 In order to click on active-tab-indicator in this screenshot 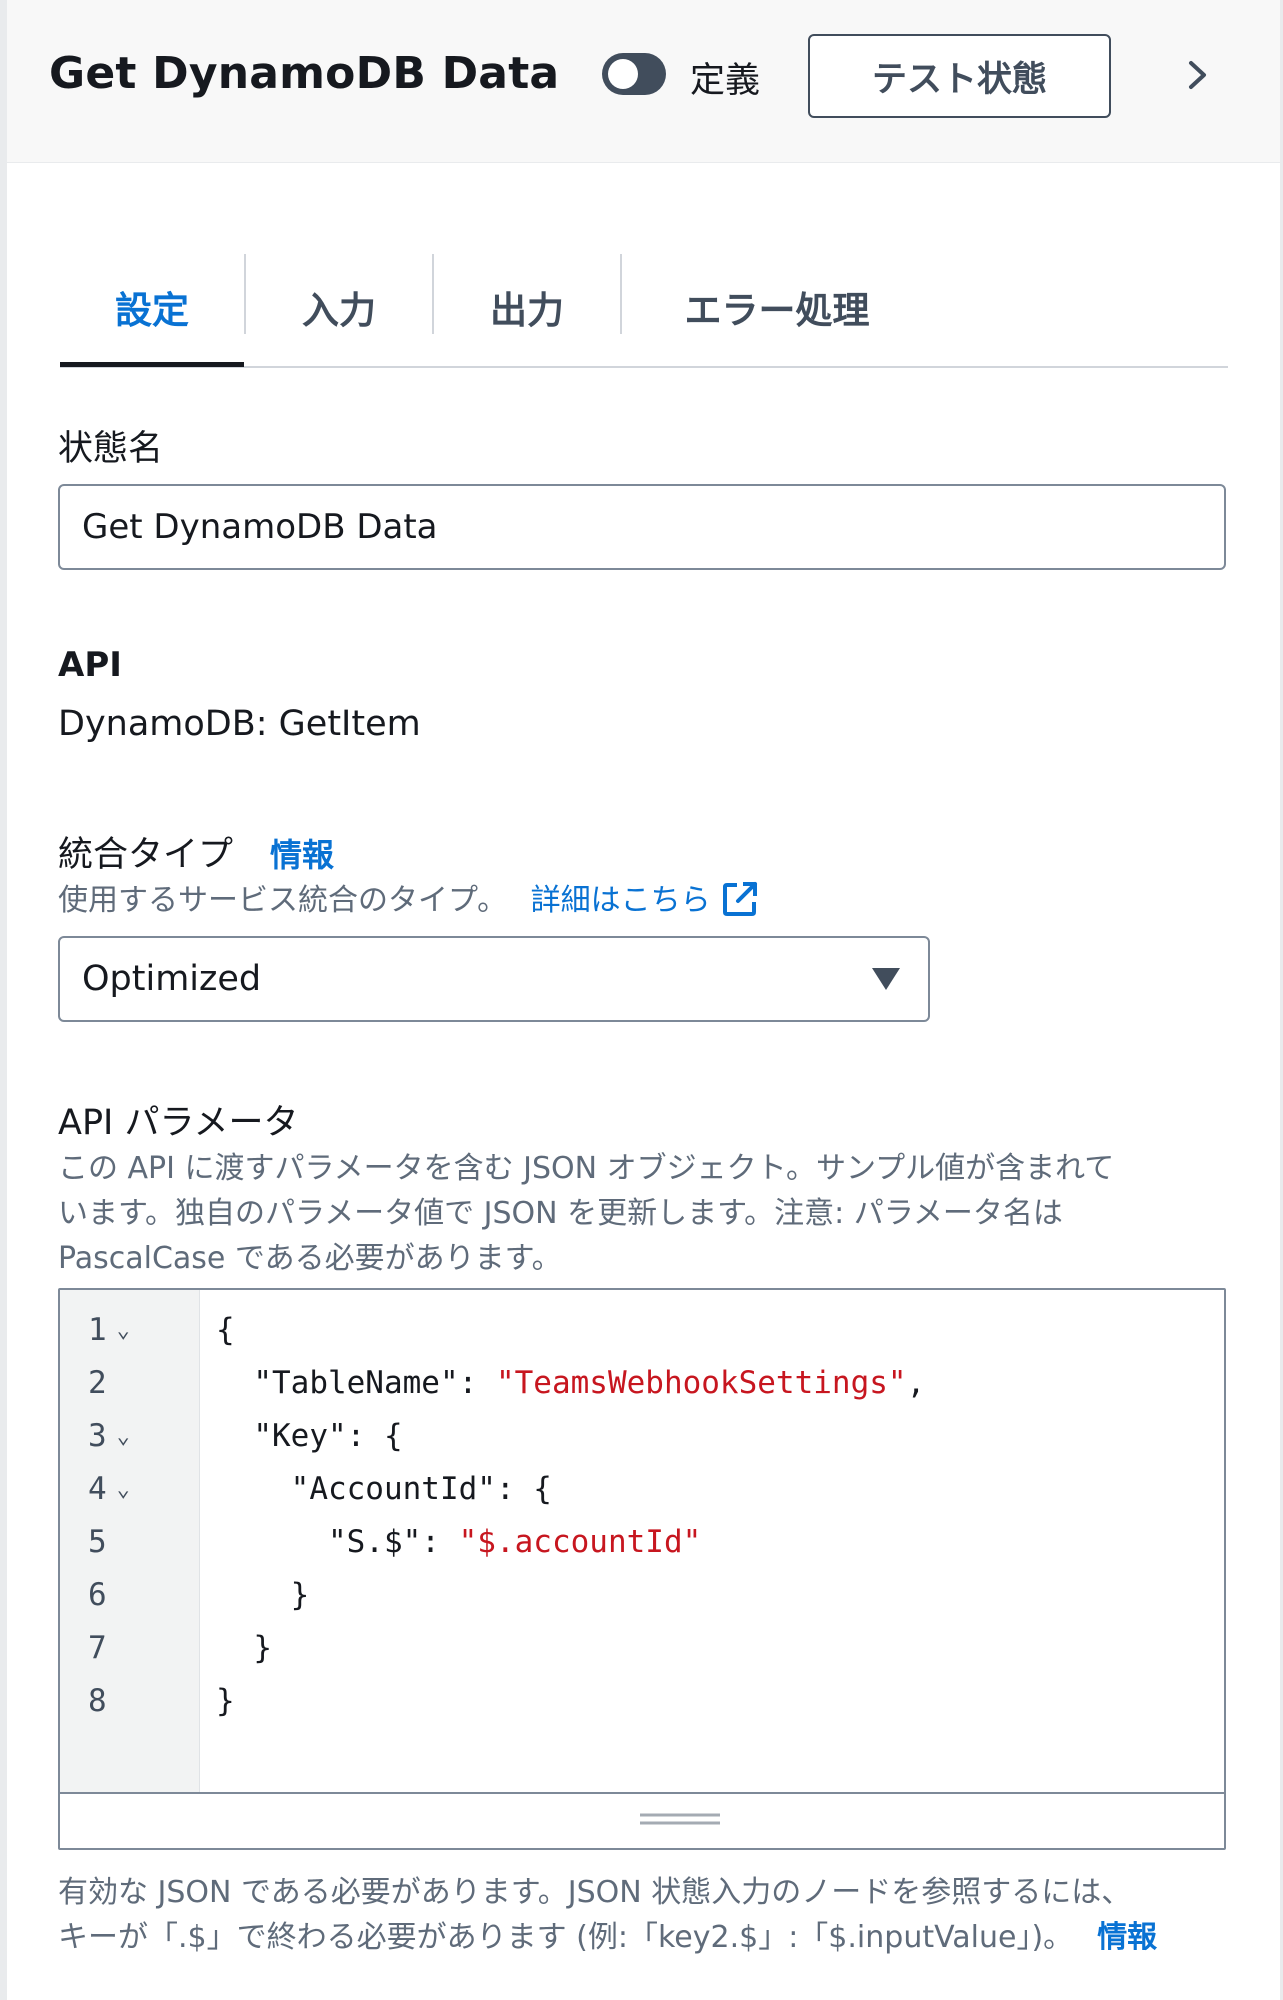, I will do `click(152, 364)`.